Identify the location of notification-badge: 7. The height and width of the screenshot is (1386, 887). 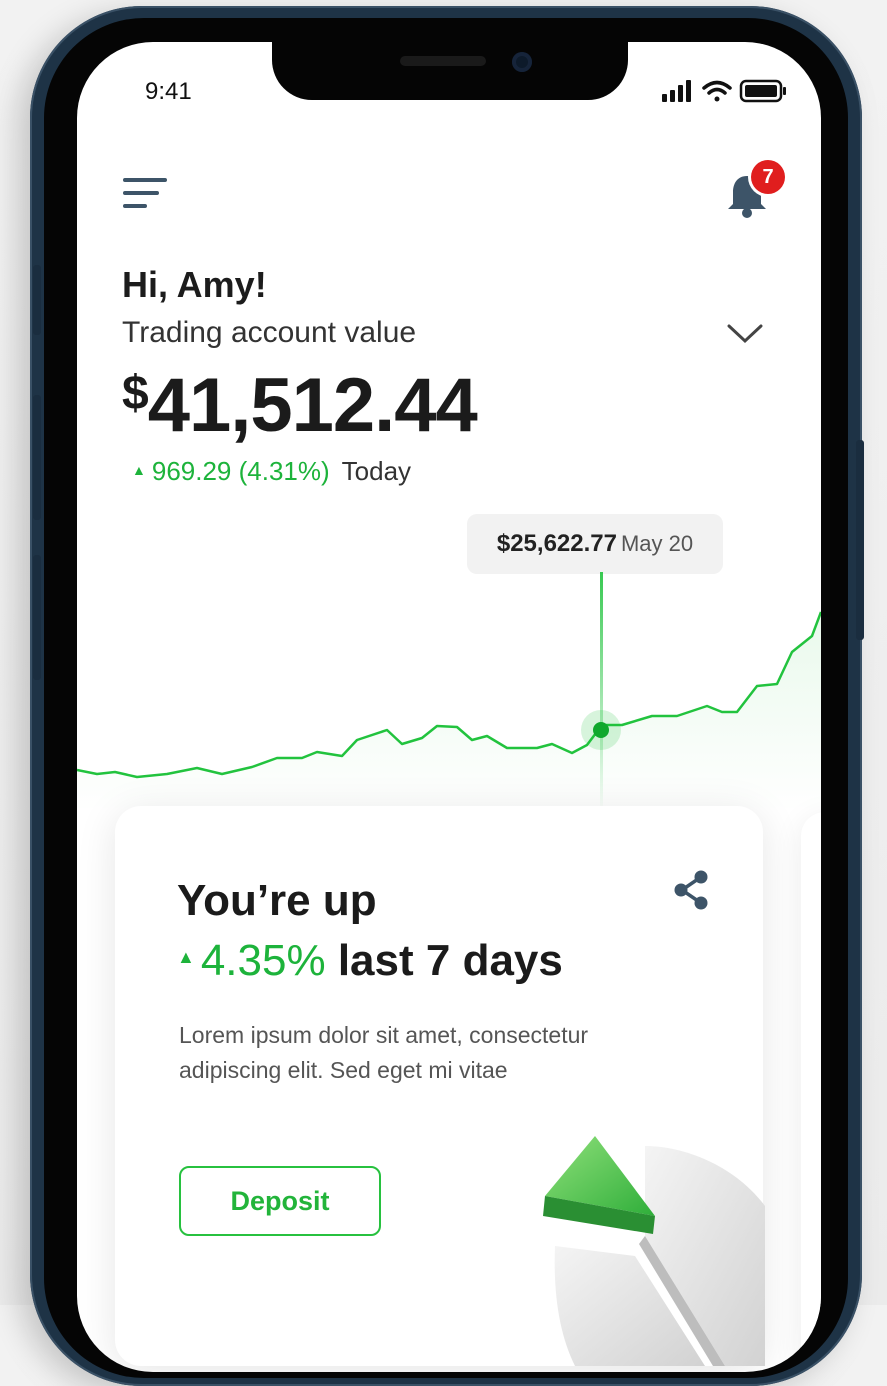
(768, 177).